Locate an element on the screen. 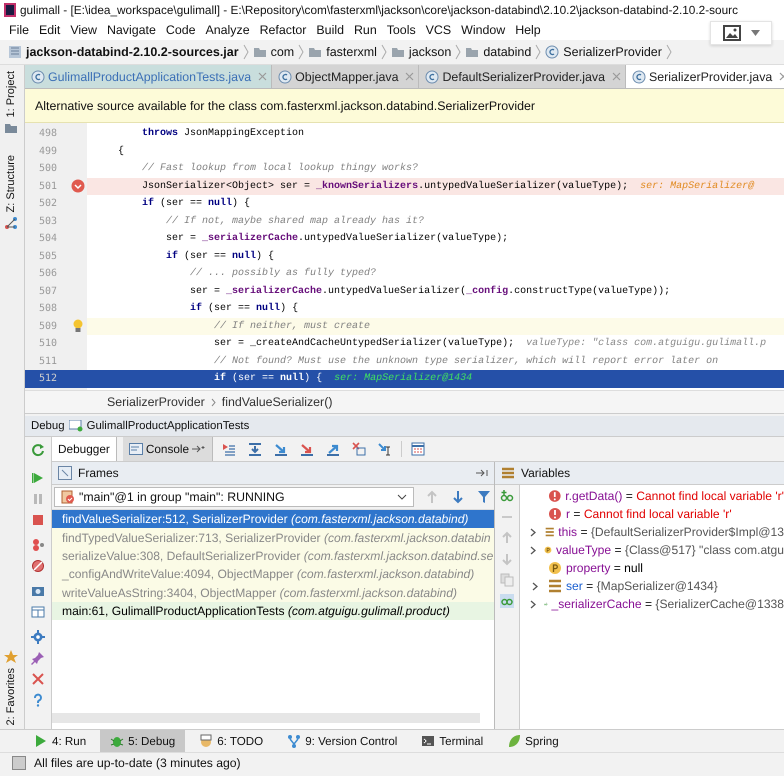 The image size is (784, 776). menu-item: VCS is located at coordinates (438, 30).